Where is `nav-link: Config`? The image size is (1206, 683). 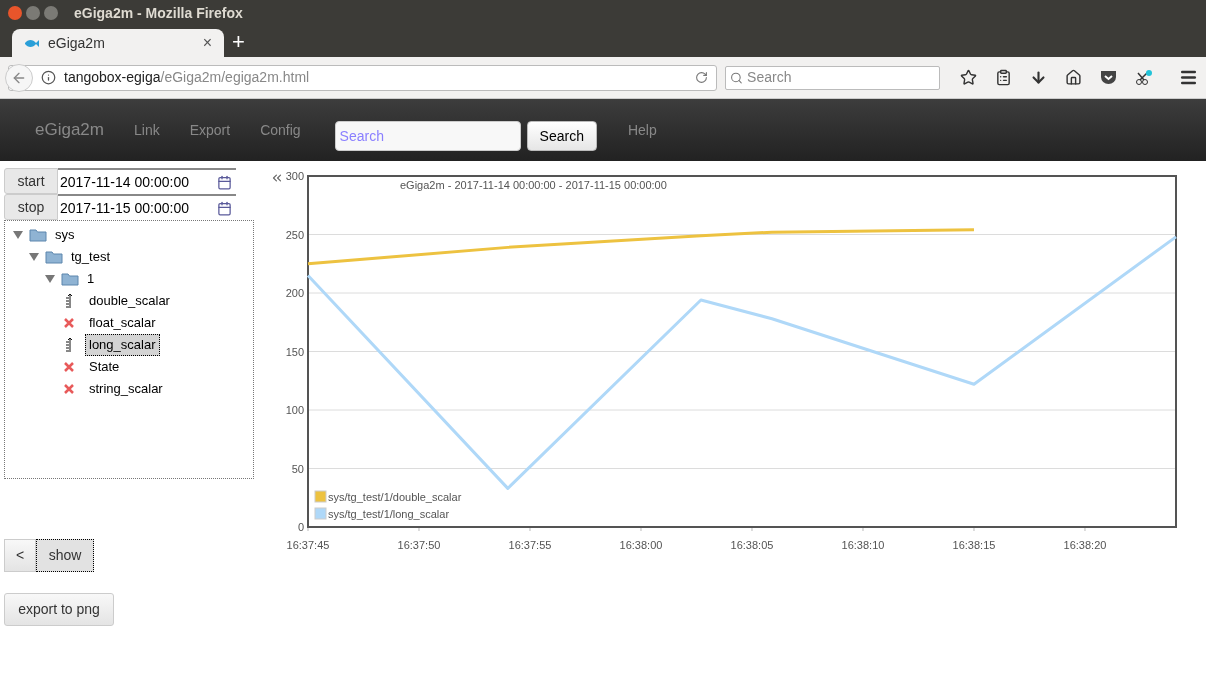
nav-link: Config is located at coordinates (280, 130).